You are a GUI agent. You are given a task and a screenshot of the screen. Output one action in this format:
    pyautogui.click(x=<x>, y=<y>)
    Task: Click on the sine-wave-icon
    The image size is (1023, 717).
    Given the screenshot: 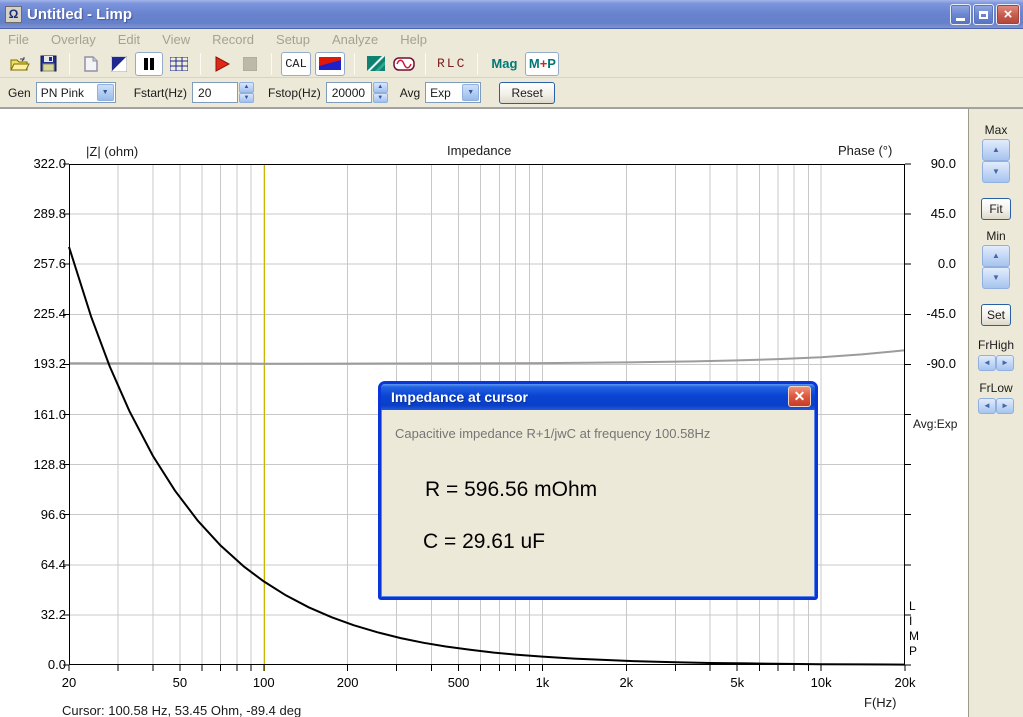 What is the action you would take?
    pyautogui.click(x=404, y=63)
    